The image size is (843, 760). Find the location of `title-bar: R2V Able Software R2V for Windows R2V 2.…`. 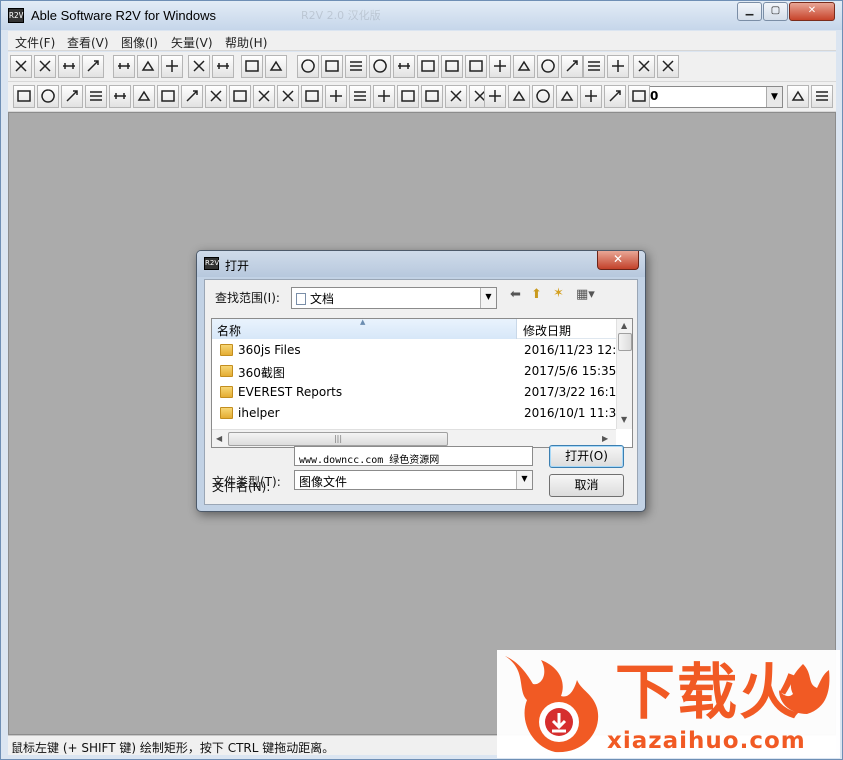

title-bar: R2V Able Software R2V for Windows R2V 2.… is located at coordinates (421, 15).